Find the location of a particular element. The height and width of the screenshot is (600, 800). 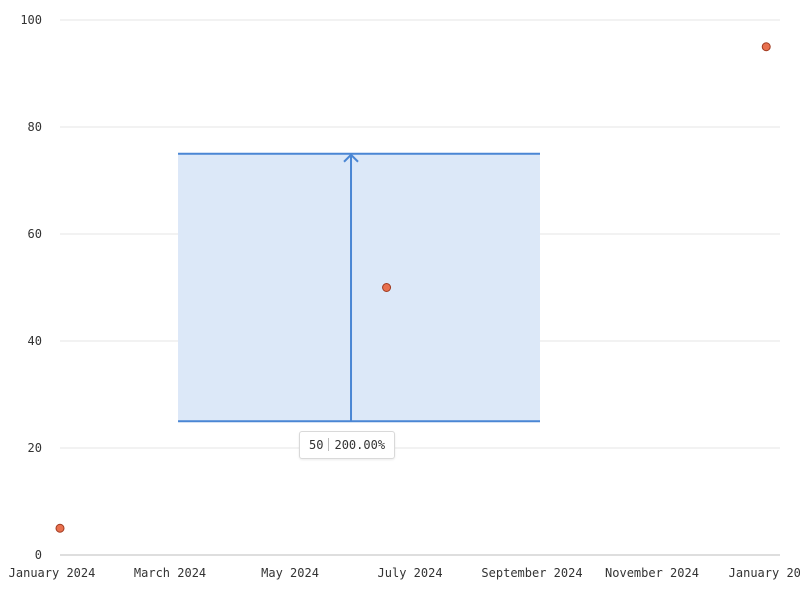

y-axis-ticks: 0 20 40 60 80 100 is located at coordinates (31, 287).